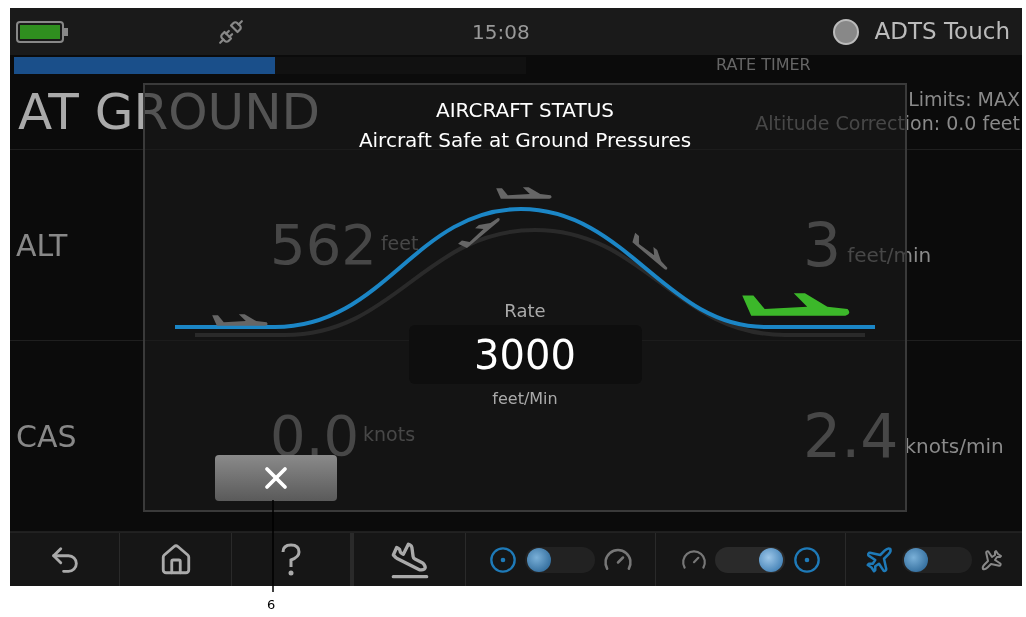  What do you see at coordinates (169, 112) in the screenshot?
I see `mode-label: AT GROUND` at bounding box center [169, 112].